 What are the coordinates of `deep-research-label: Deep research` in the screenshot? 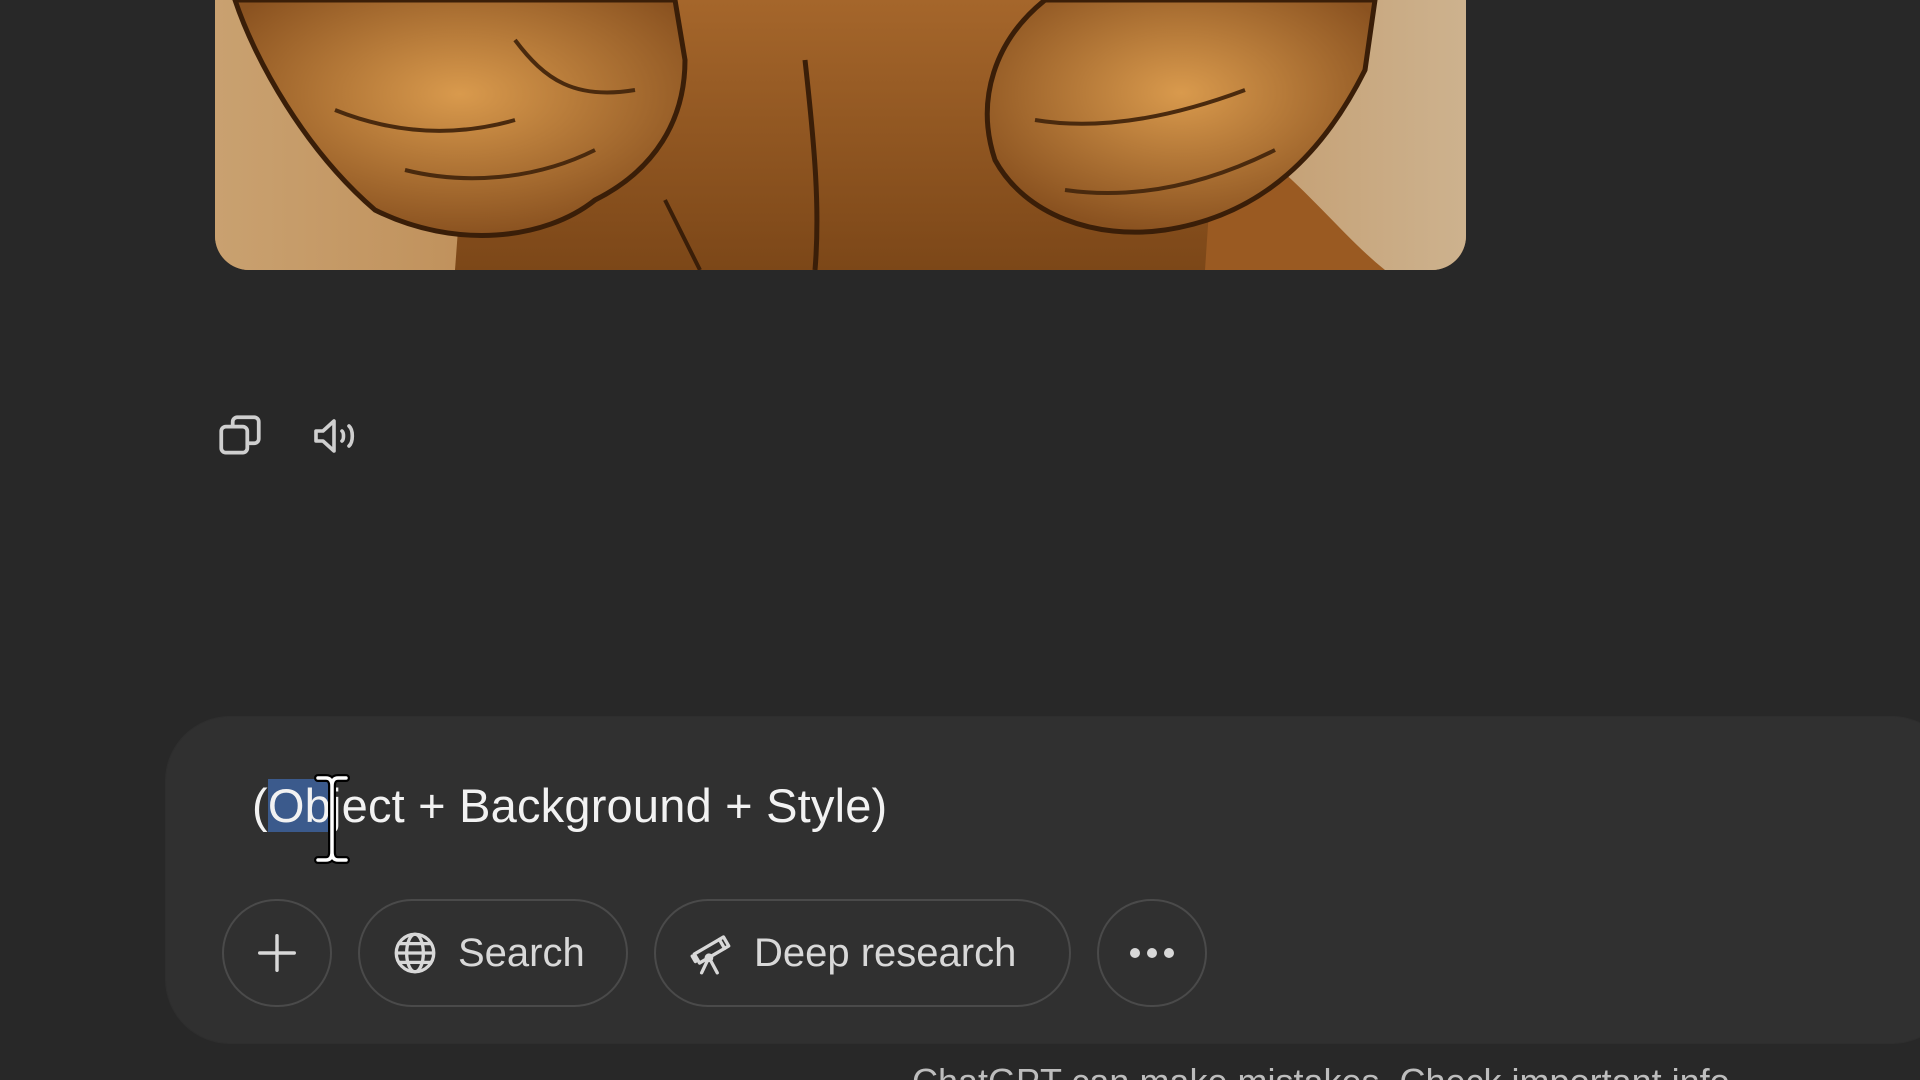 It's located at (885, 952).